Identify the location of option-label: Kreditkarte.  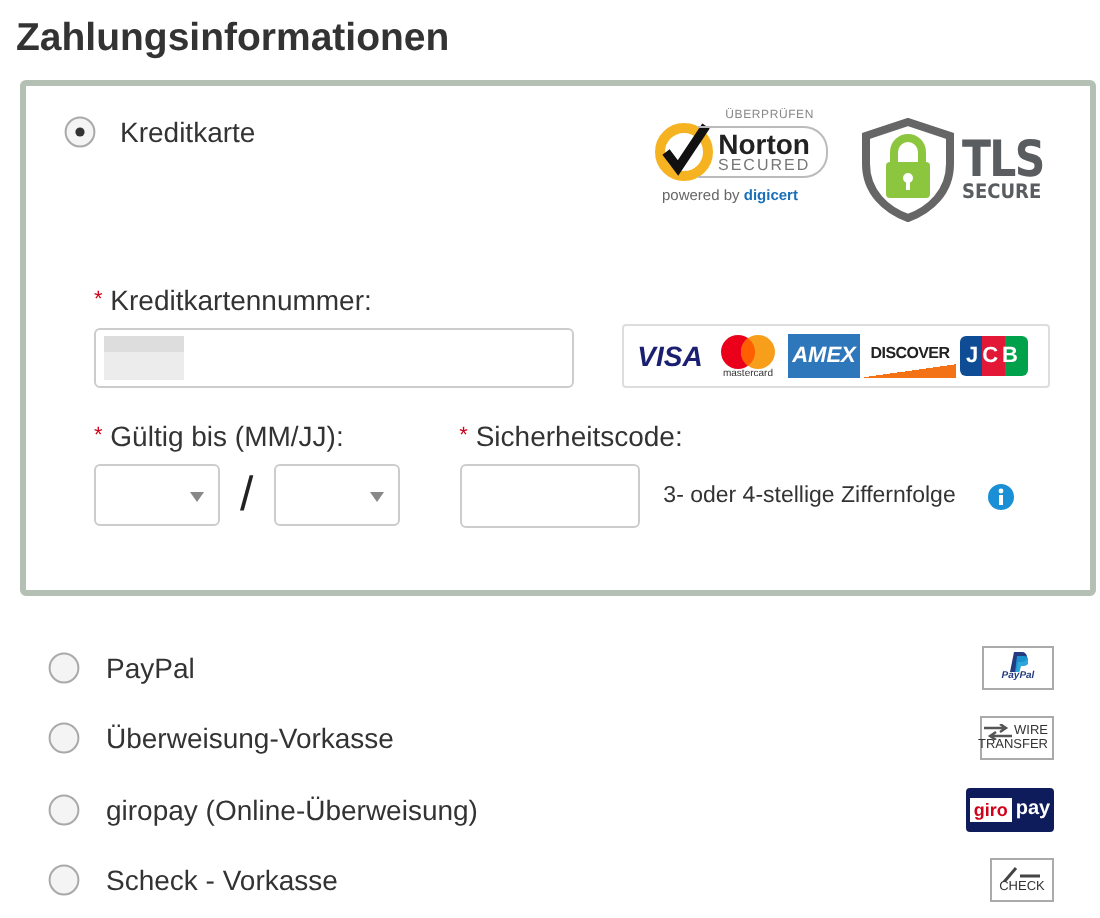
(188, 132).